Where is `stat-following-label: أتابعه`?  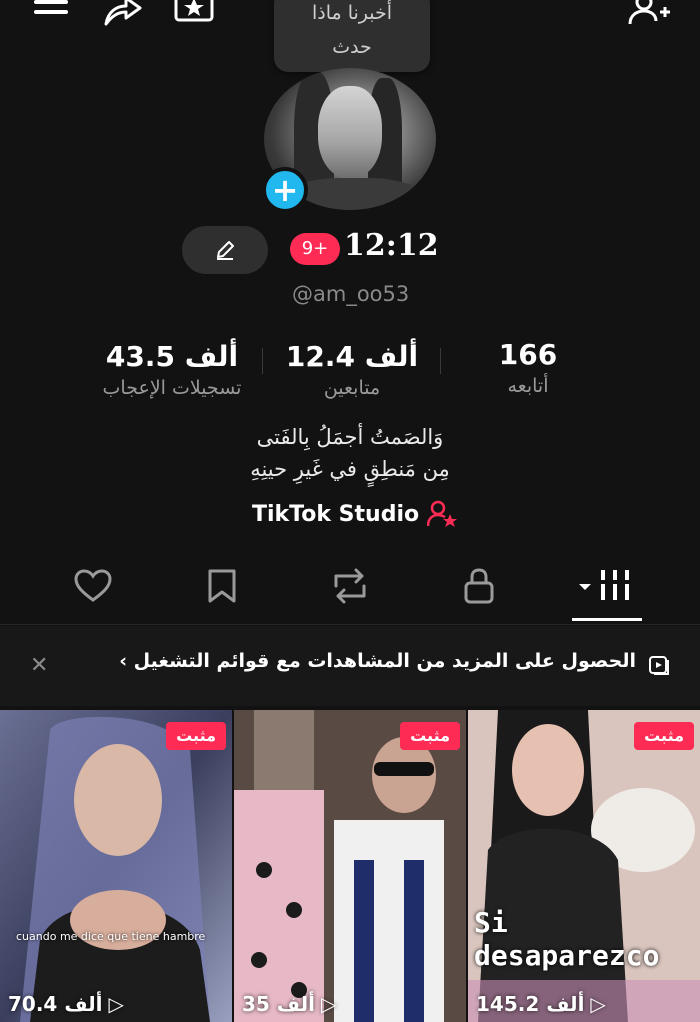
stat-following-label: أتابعه is located at coordinates (528, 386).